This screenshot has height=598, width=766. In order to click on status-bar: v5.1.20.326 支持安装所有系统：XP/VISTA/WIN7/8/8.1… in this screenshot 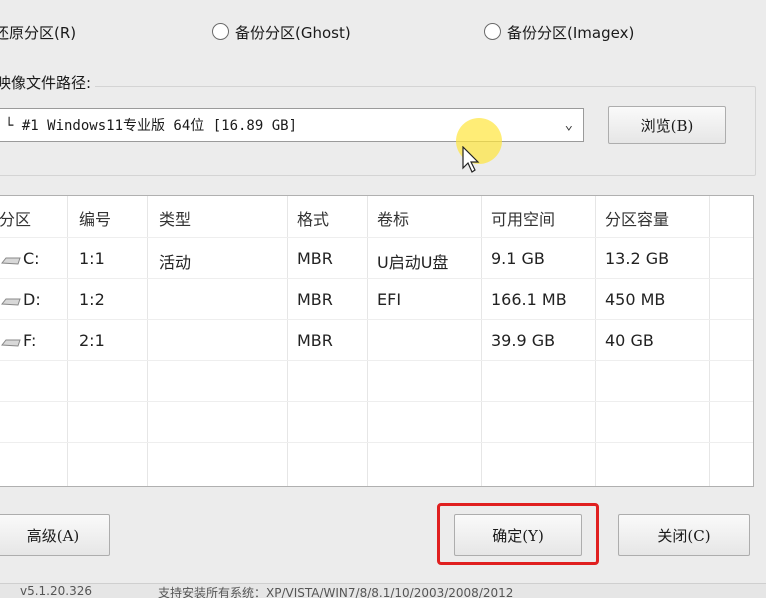, I will do `click(383, 590)`.